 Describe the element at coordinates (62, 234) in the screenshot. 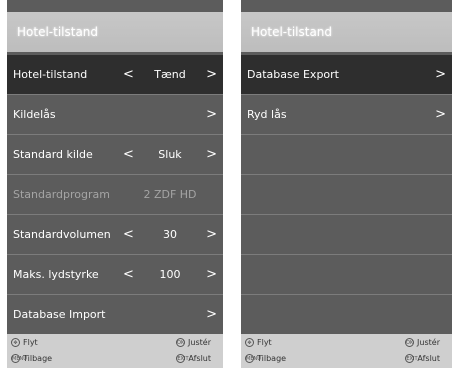

I see `menu-item-label: Standardvolumen` at that location.